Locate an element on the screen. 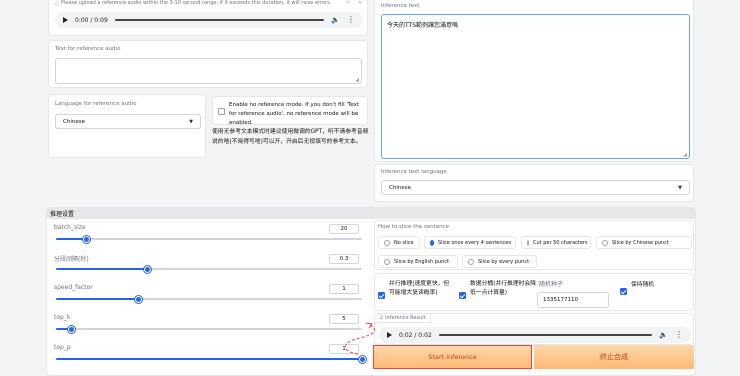 The height and width of the screenshot is (376, 740). parallel-checkbox is located at coordinates (381, 295).